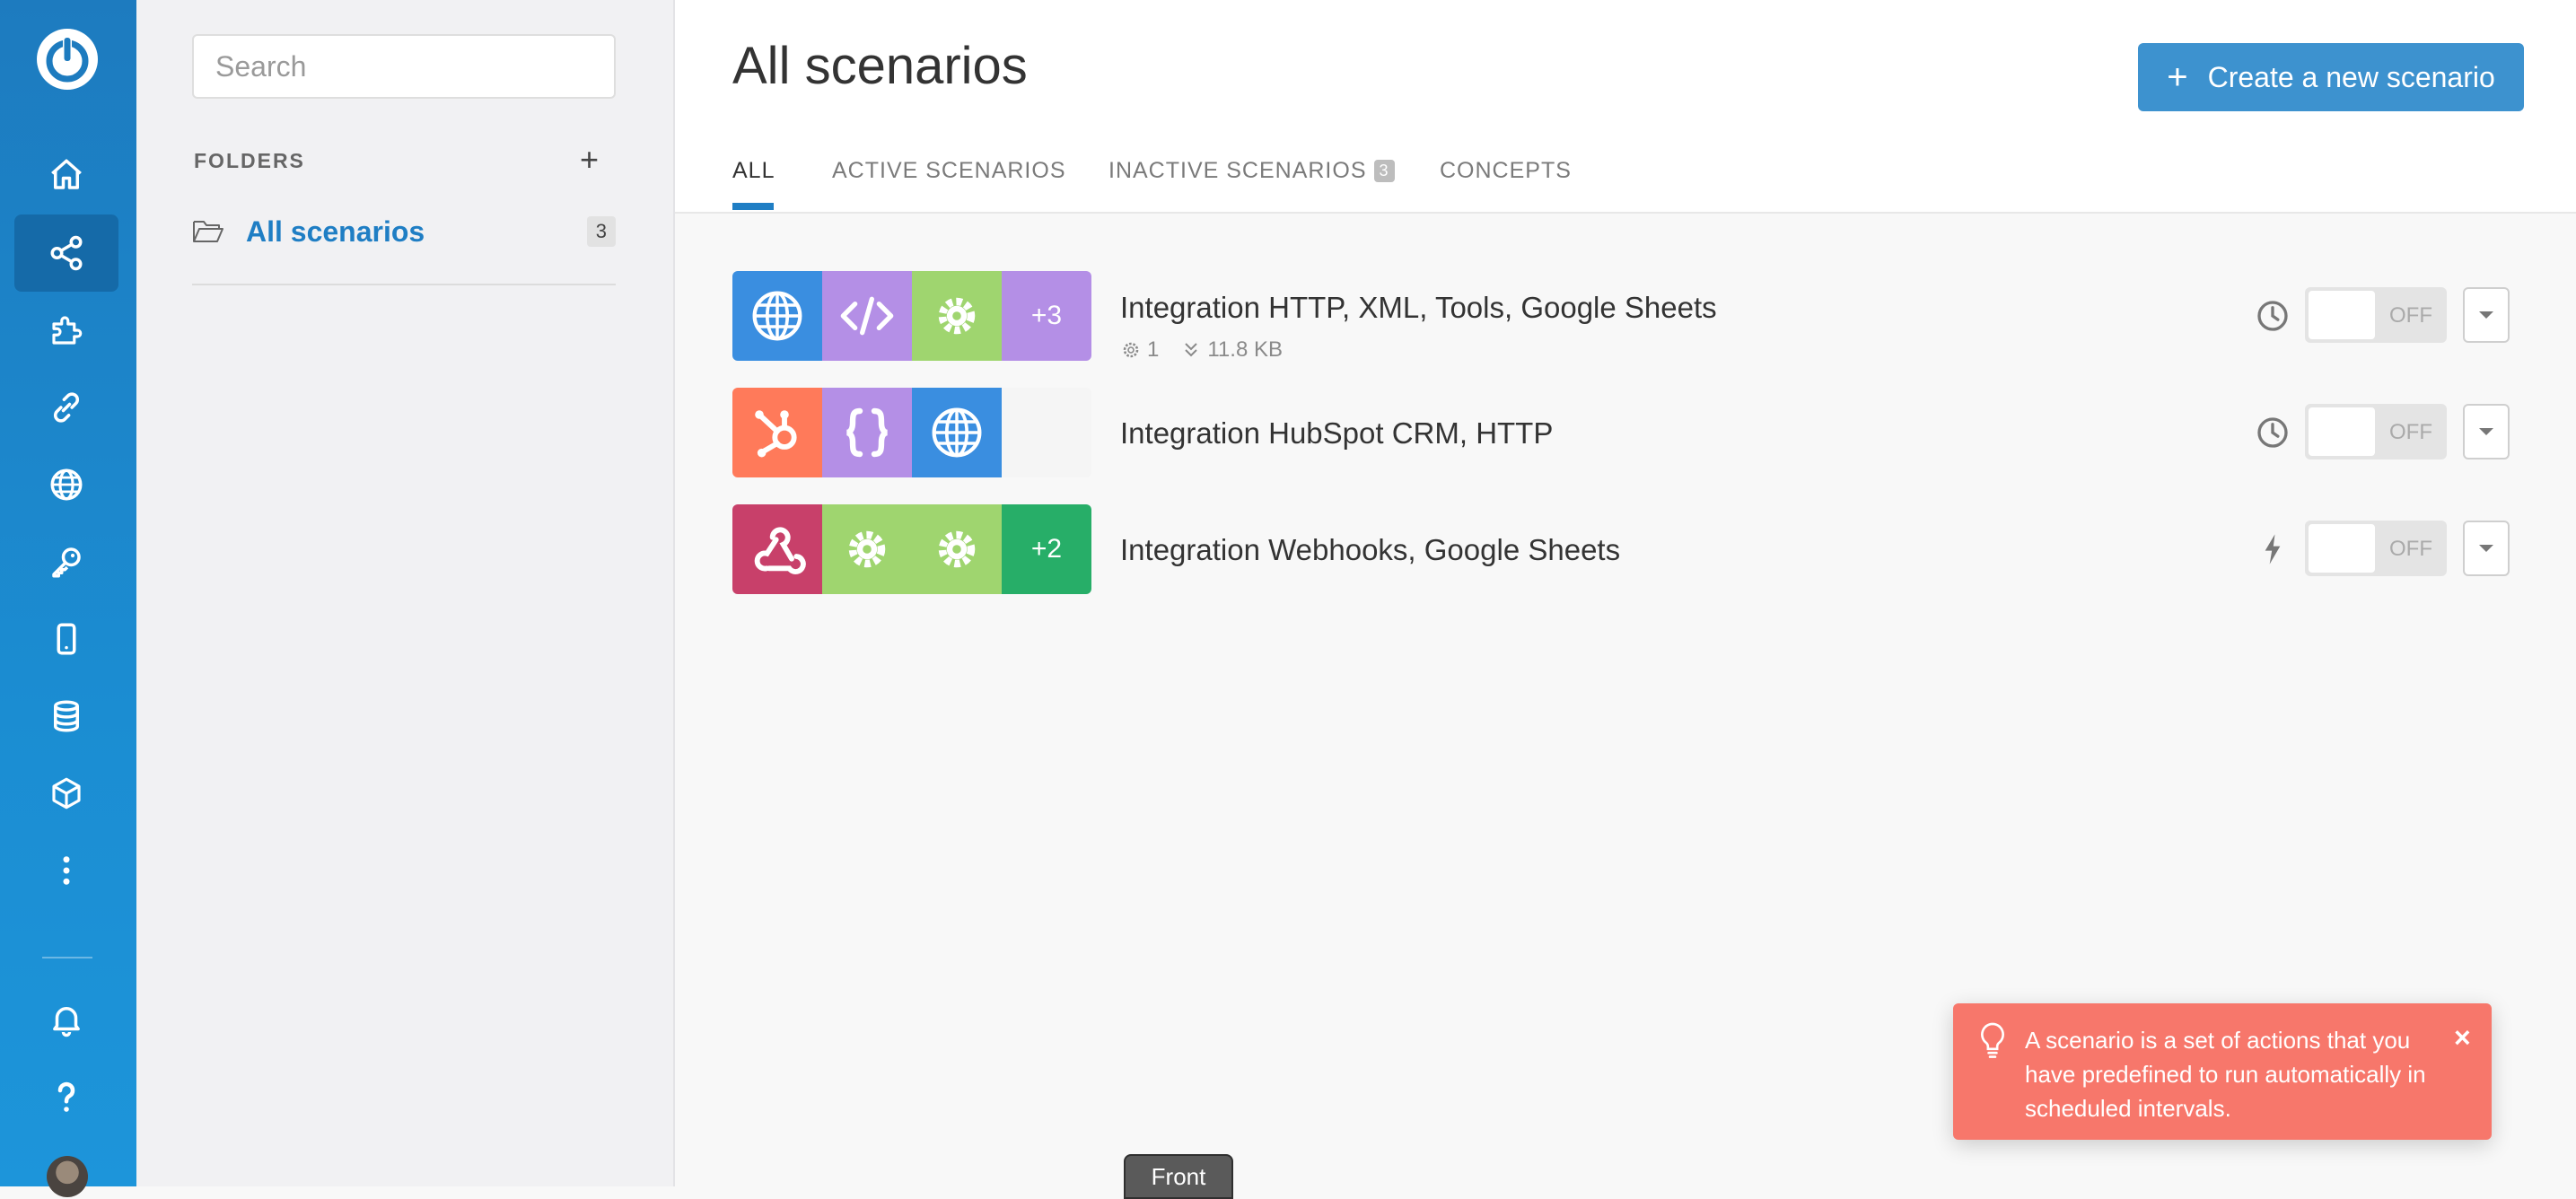  I want to click on page-title: All scenarios, so click(880, 66).